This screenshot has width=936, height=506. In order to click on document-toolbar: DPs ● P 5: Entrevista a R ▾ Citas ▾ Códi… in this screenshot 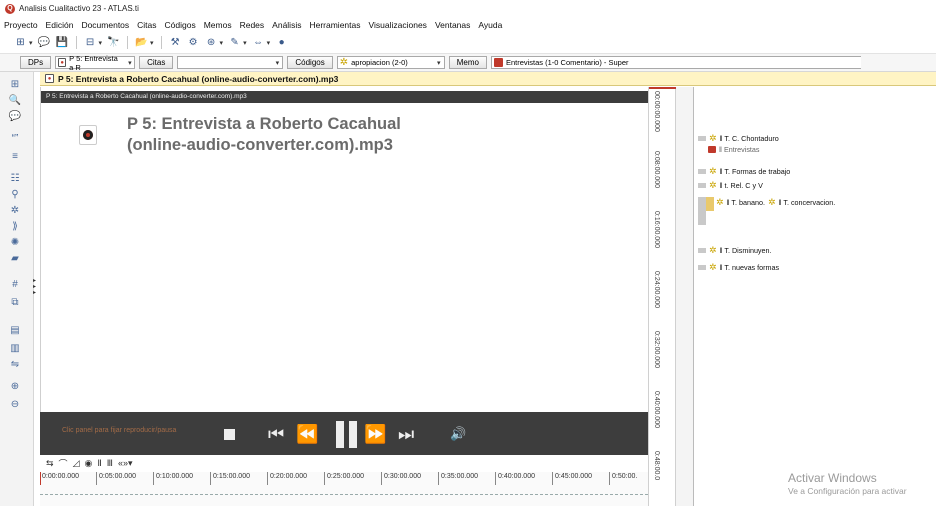, I will do `click(468, 63)`.